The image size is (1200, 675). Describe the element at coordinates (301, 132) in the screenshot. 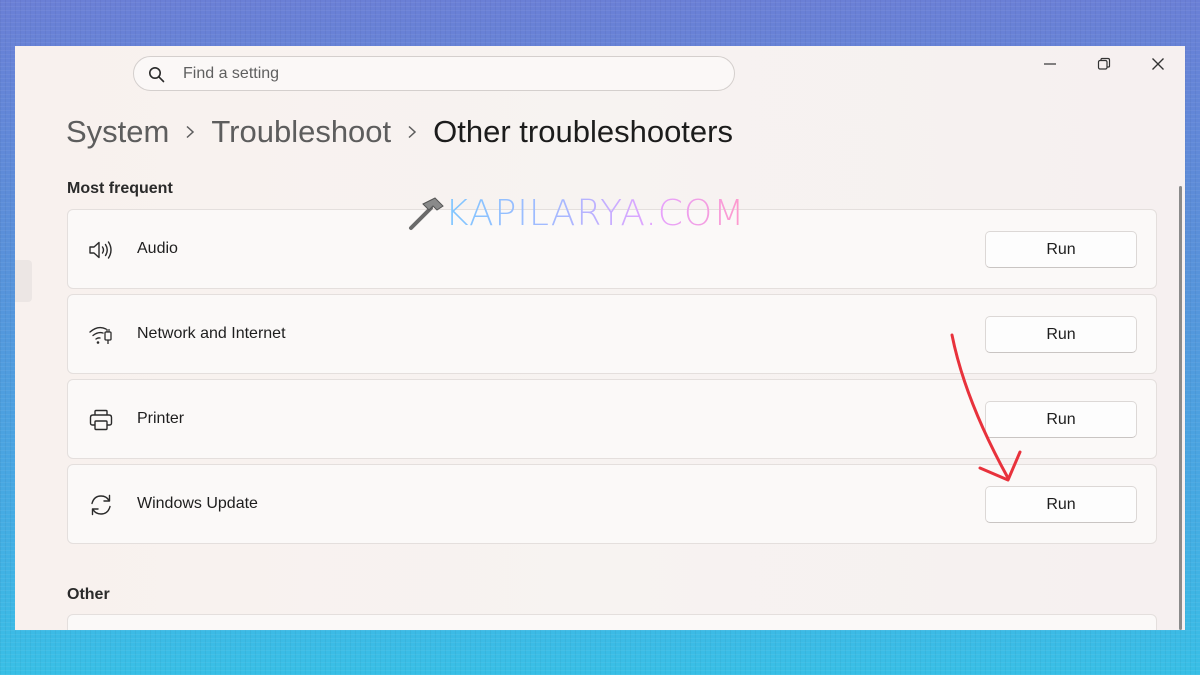

I see `breadcrumb-troubleshoot: Troubleshoot` at that location.